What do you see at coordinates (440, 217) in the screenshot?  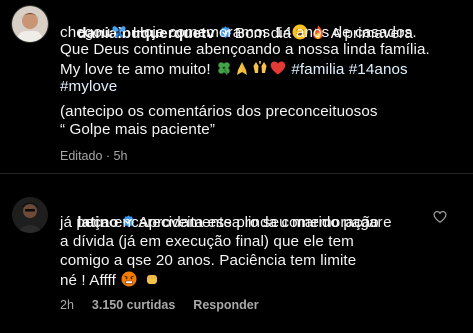 I see `heart-outline-icon` at bounding box center [440, 217].